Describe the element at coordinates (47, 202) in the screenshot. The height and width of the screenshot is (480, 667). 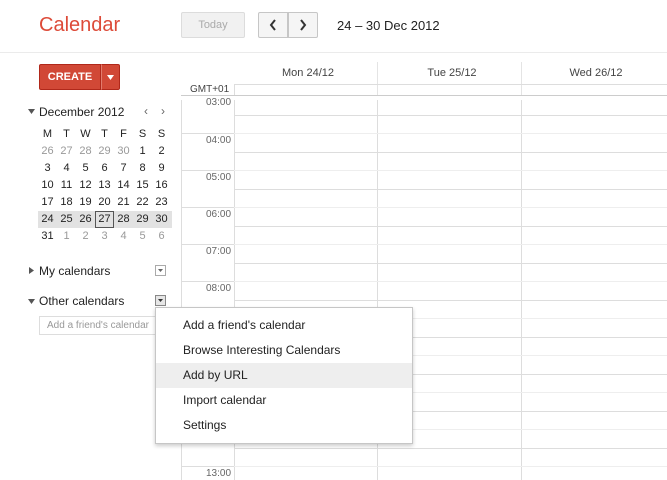
I see `mini-day: 17` at that location.